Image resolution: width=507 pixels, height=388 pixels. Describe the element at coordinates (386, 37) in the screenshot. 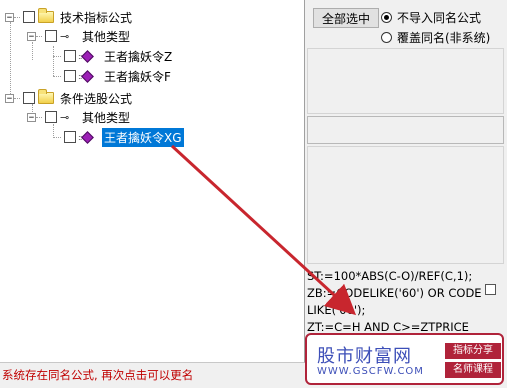

I see `radio-button` at that location.